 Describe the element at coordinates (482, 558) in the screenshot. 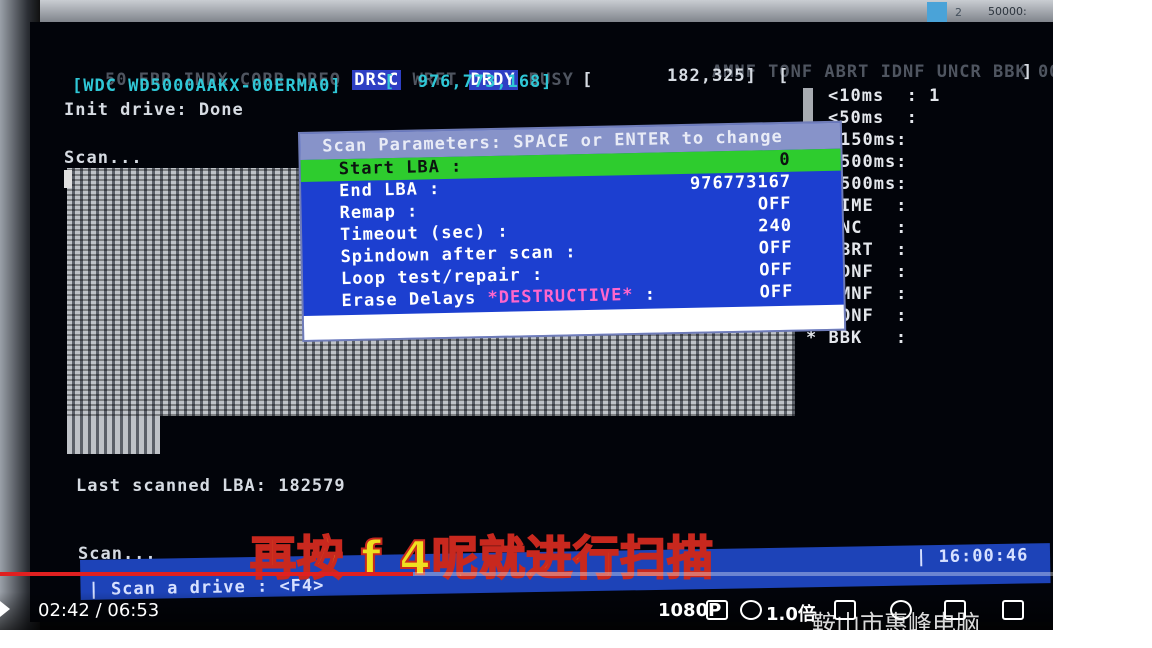

I see `subtitle-caption: 再按 f 4呢就进行扫描` at that location.